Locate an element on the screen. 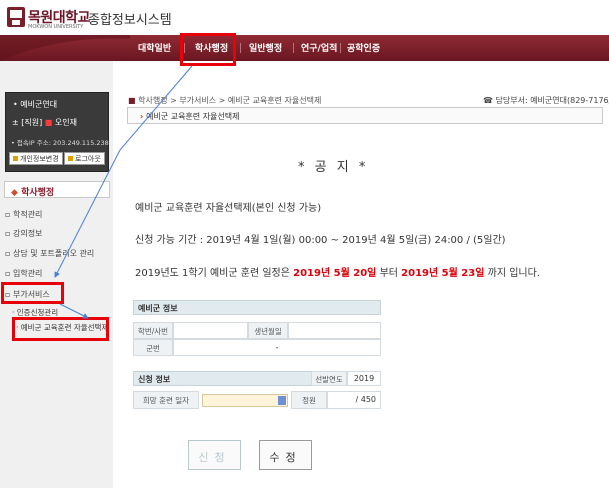  user-status: 오인재 is located at coordinates (65, 122).